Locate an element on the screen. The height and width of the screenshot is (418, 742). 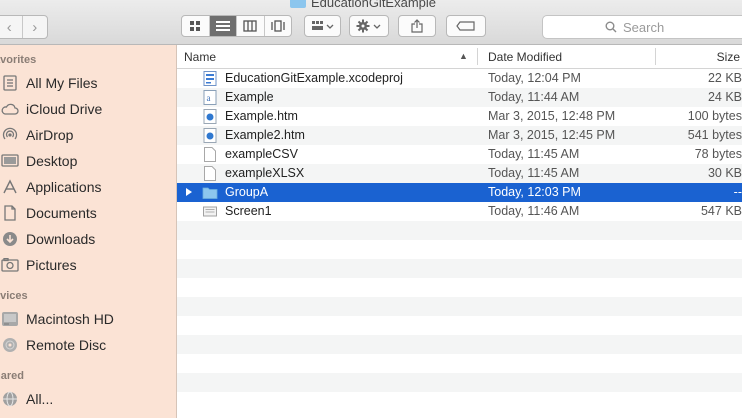
column-header-size: Size is located at coordinates (728, 57).